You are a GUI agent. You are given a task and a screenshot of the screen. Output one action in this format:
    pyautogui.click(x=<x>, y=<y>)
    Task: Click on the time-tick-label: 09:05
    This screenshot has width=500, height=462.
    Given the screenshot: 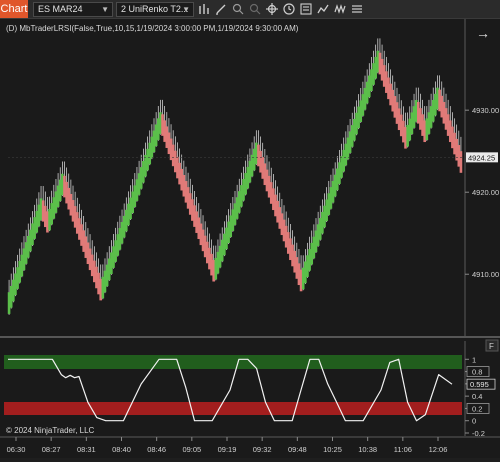 What is the action you would take?
    pyautogui.click(x=191, y=449)
    